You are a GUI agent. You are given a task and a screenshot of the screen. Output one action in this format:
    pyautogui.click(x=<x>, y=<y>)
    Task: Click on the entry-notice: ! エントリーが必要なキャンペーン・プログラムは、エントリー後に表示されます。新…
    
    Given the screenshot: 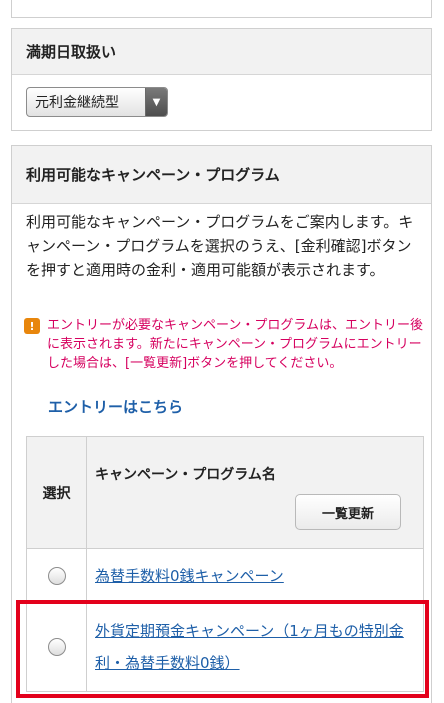 What is the action you would take?
    pyautogui.click(x=224, y=344)
    